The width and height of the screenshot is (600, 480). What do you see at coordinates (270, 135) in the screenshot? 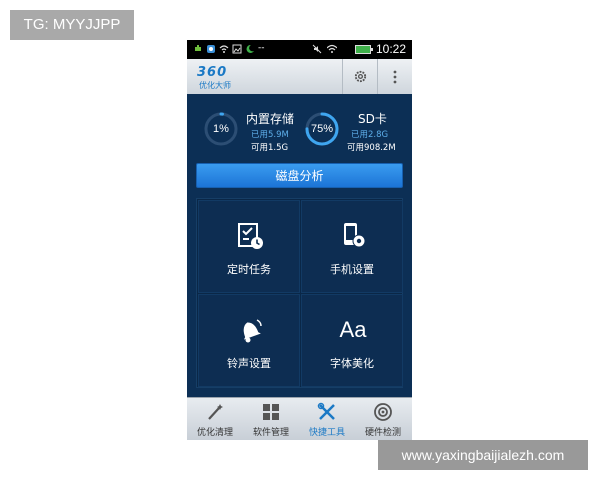
I see `internal-storage-used: 已用5.9M` at bounding box center [270, 135].